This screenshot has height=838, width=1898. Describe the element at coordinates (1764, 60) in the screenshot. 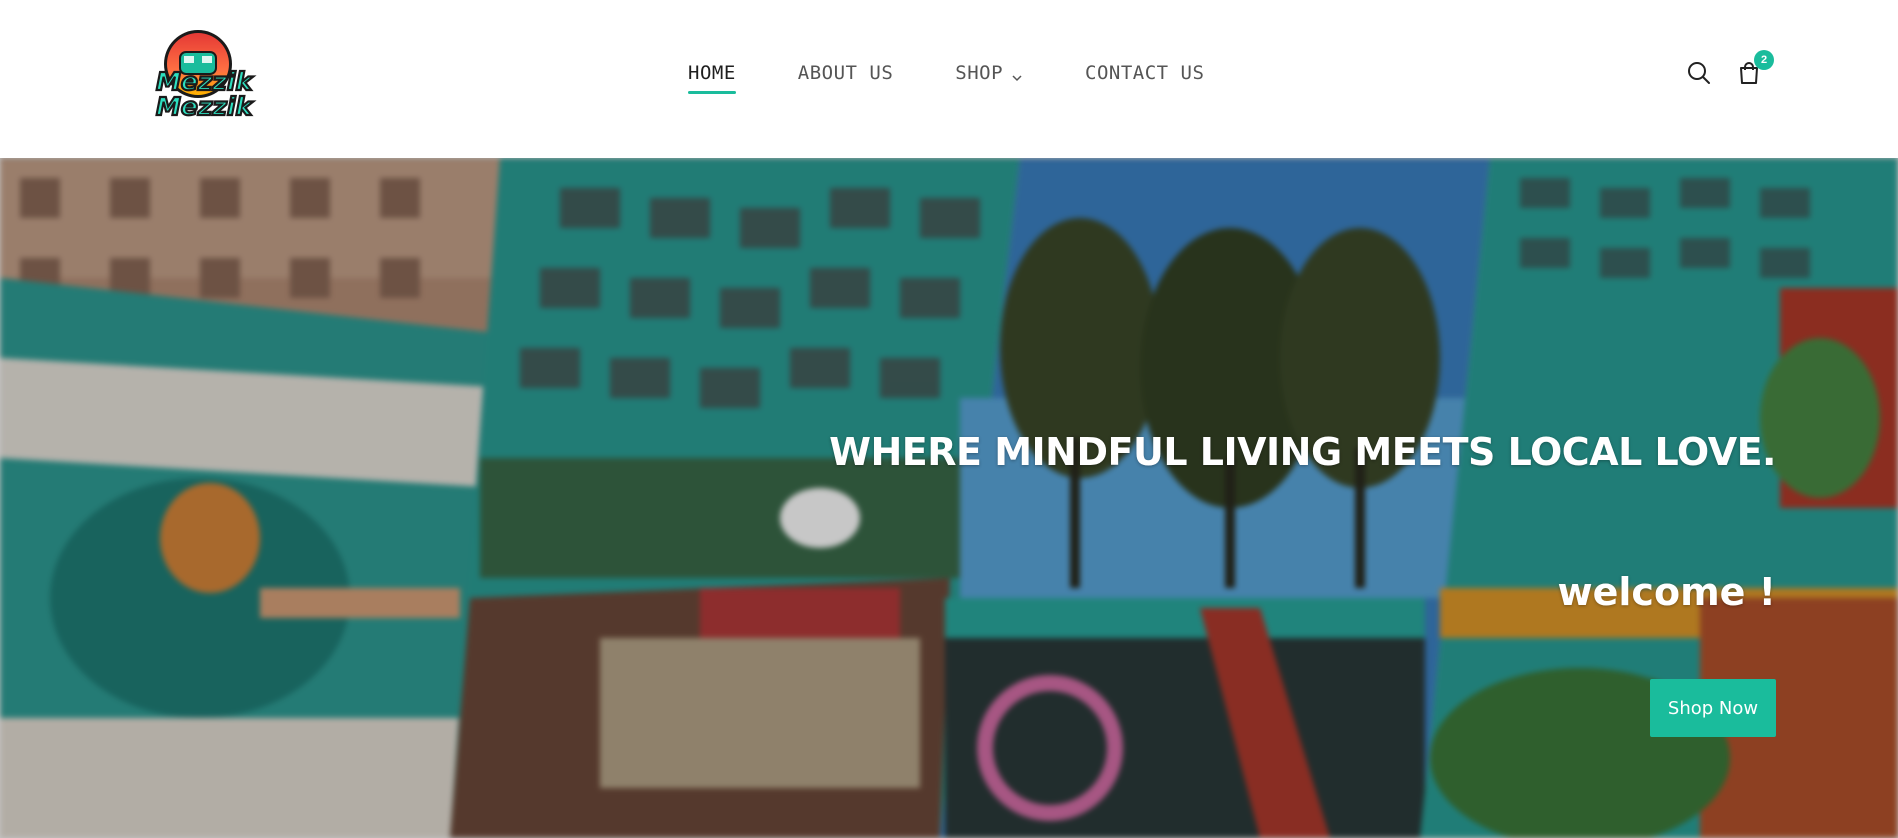

I see `cart-count-badge: 2` at that location.